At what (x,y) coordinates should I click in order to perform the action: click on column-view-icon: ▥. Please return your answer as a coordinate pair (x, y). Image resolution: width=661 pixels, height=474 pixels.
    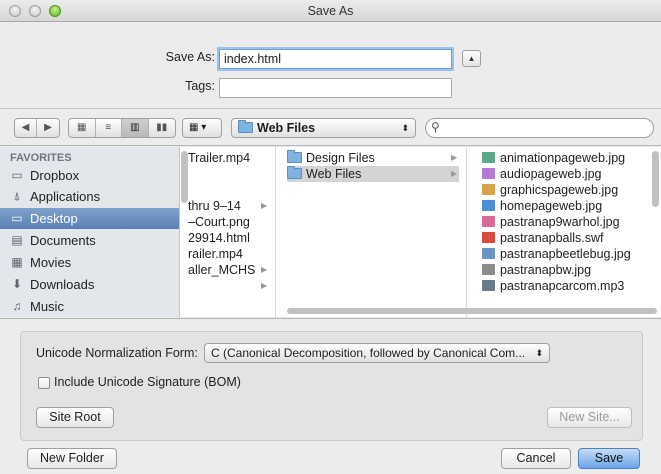
    Looking at the image, I should click on (135, 128).